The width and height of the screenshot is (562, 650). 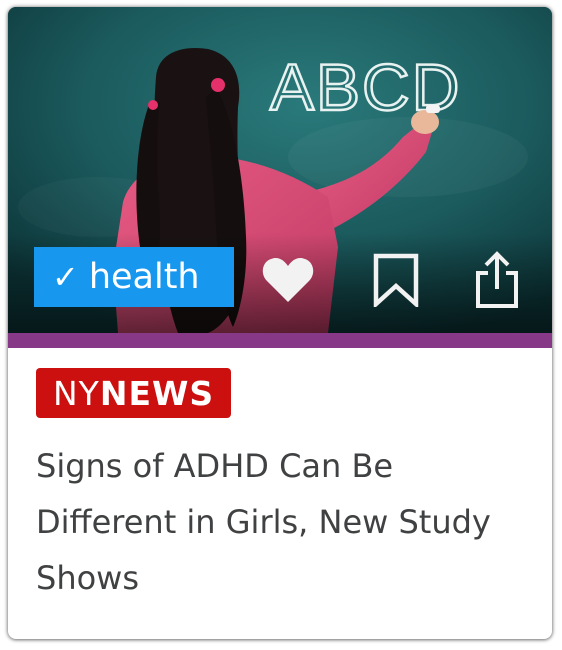 I want to click on category-tag: ✓ health, so click(x=134, y=277).